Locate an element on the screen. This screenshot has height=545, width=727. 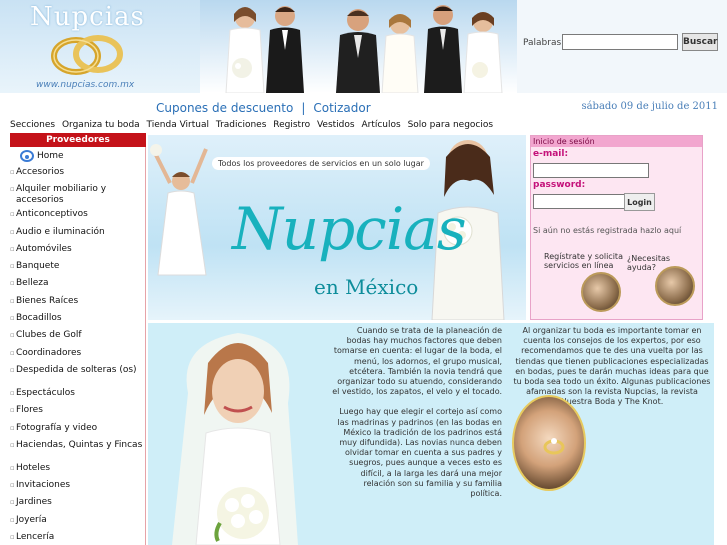
sidebar-item: ▫ Lencería is located at coordinates (77, 537).